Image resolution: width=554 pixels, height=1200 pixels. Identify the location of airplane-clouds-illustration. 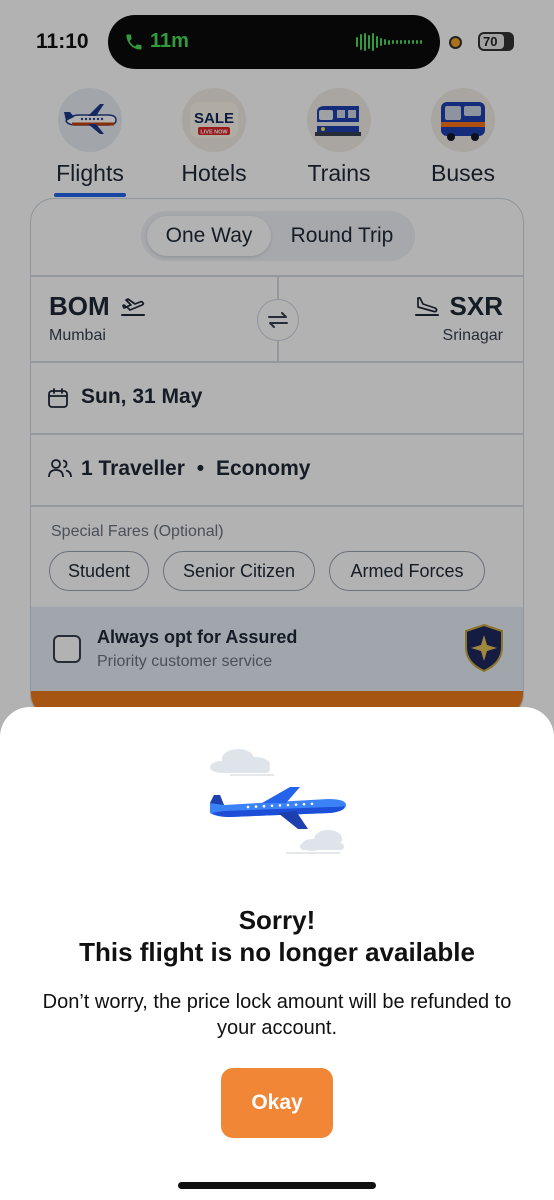
(278, 801).